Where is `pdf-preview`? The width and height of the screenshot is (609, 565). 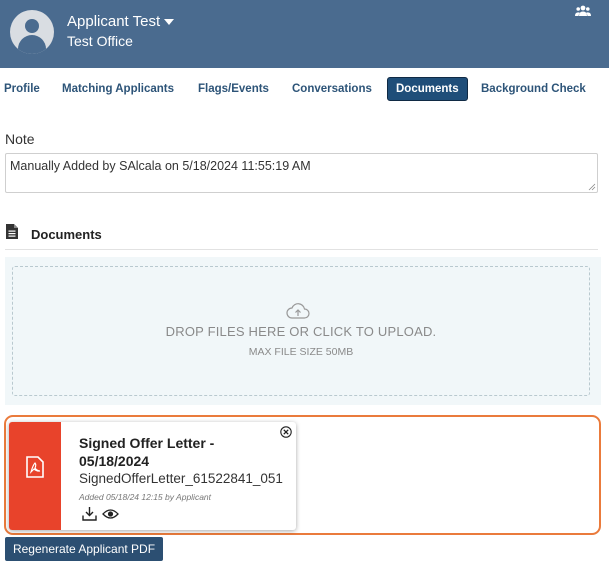
pdf-preview is located at coordinates (35, 476).